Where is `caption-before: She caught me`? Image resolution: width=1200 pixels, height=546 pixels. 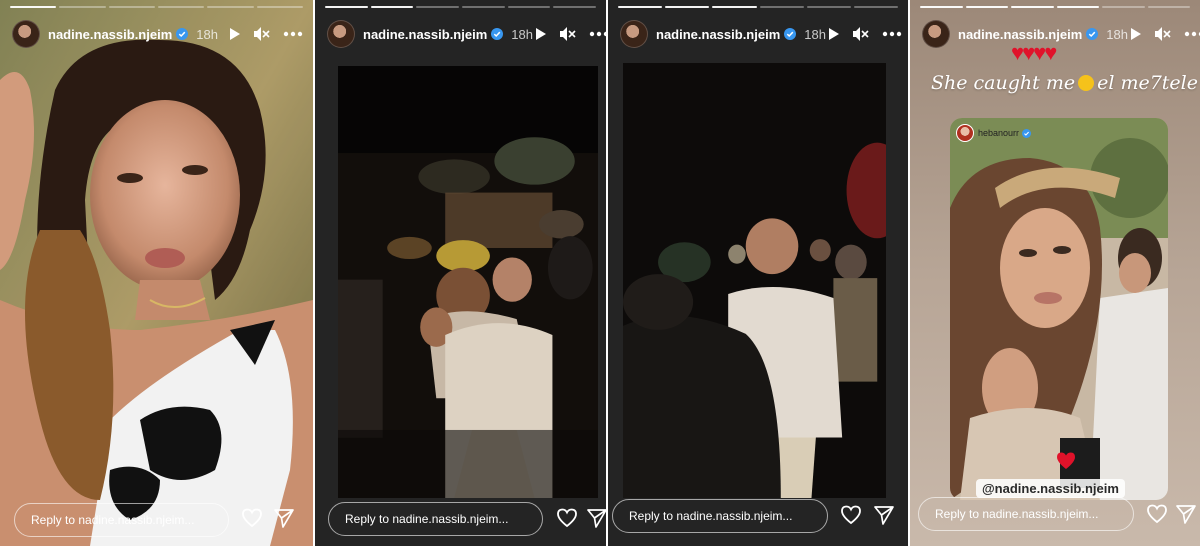 caption-before: She caught me is located at coordinates (1003, 83).